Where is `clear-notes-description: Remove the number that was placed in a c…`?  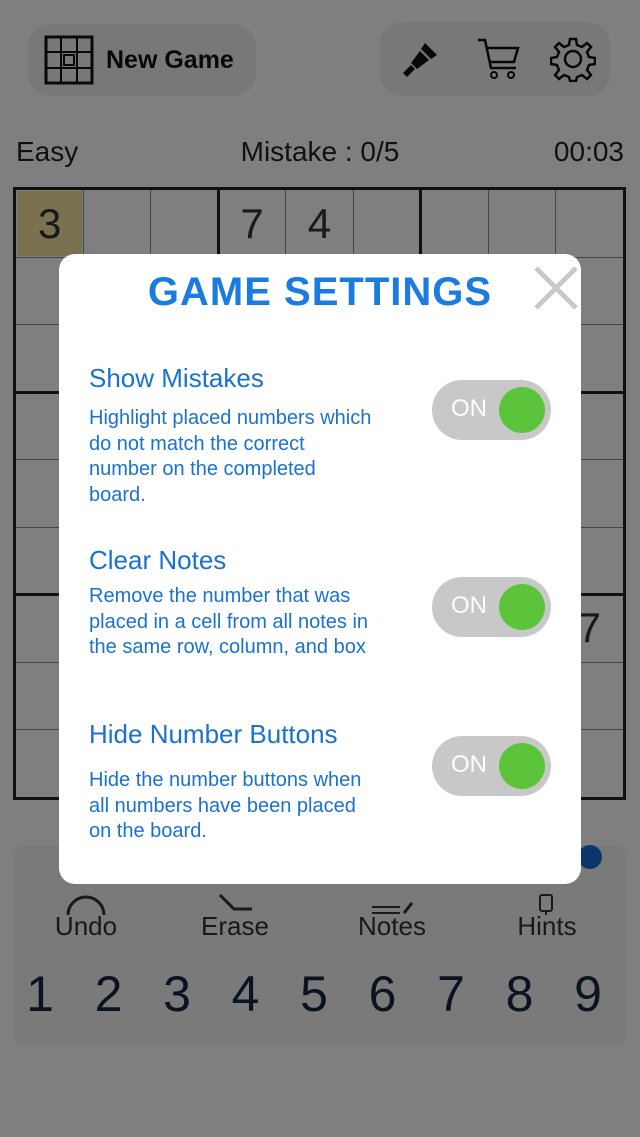 clear-notes-description: Remove the number that was placed in a c… is located at coordinates (229, 621).